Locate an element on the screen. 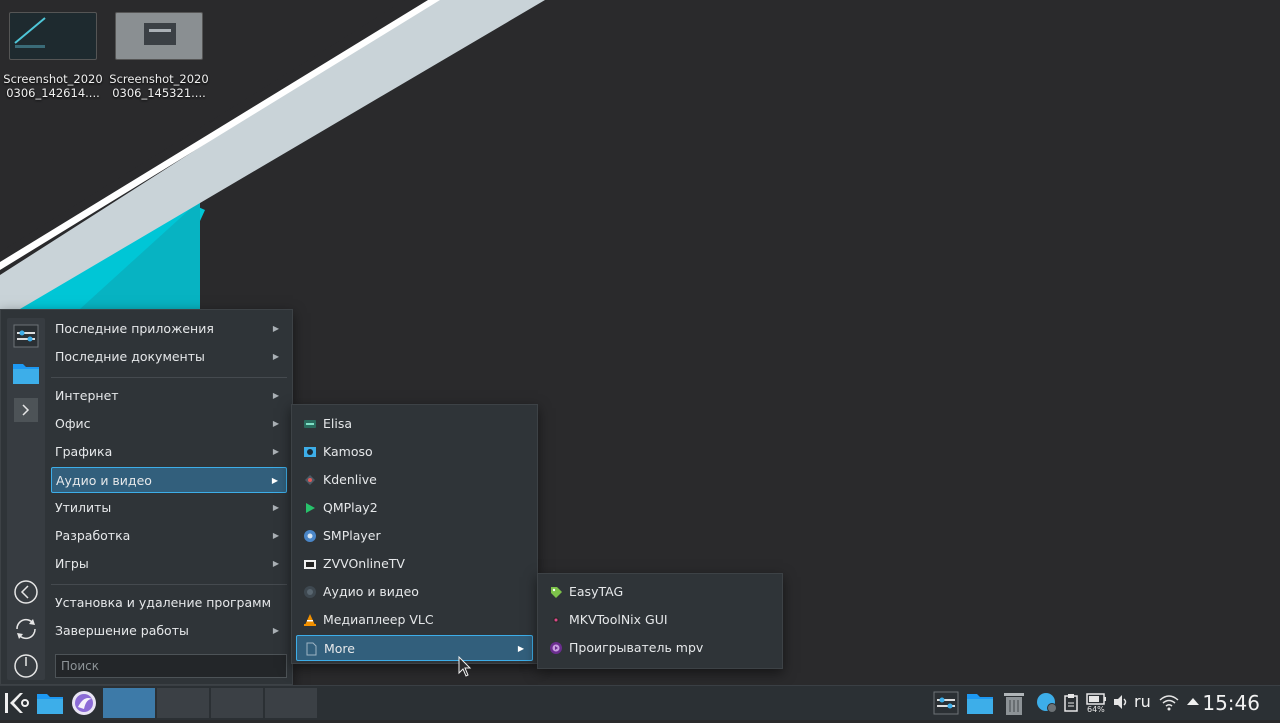 Image resolution: width=1280 pixels, height=723 pixels. switch-user-icon is located at coordinates (26, 629).